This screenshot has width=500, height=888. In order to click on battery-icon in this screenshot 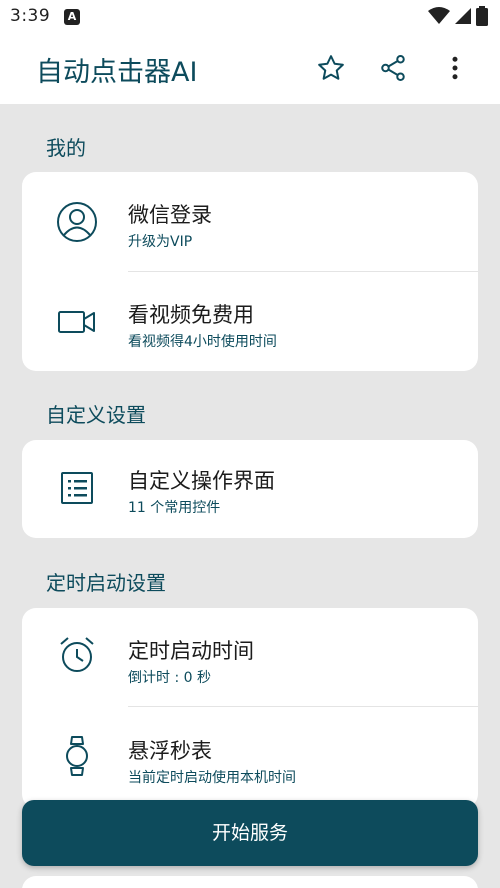, I will do `click(482, 16)`.